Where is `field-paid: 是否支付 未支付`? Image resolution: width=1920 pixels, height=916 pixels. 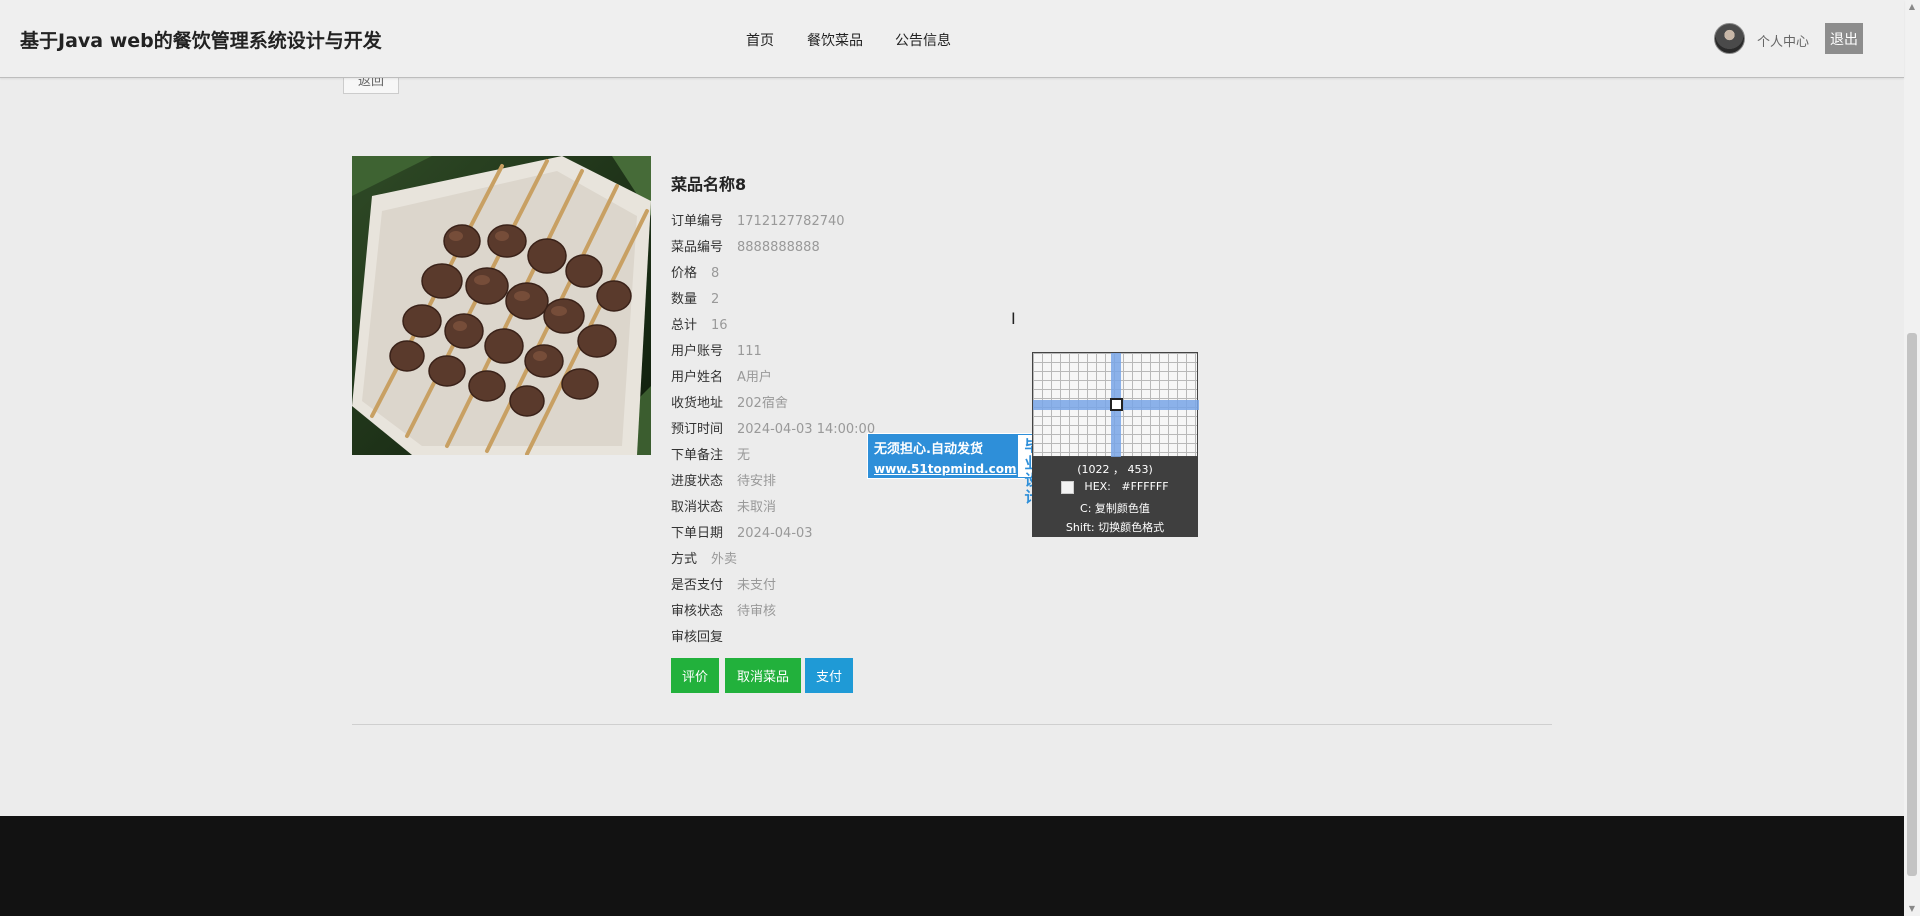
field-paid: 是否支付 未支付 is located at coordinates (723, 584).